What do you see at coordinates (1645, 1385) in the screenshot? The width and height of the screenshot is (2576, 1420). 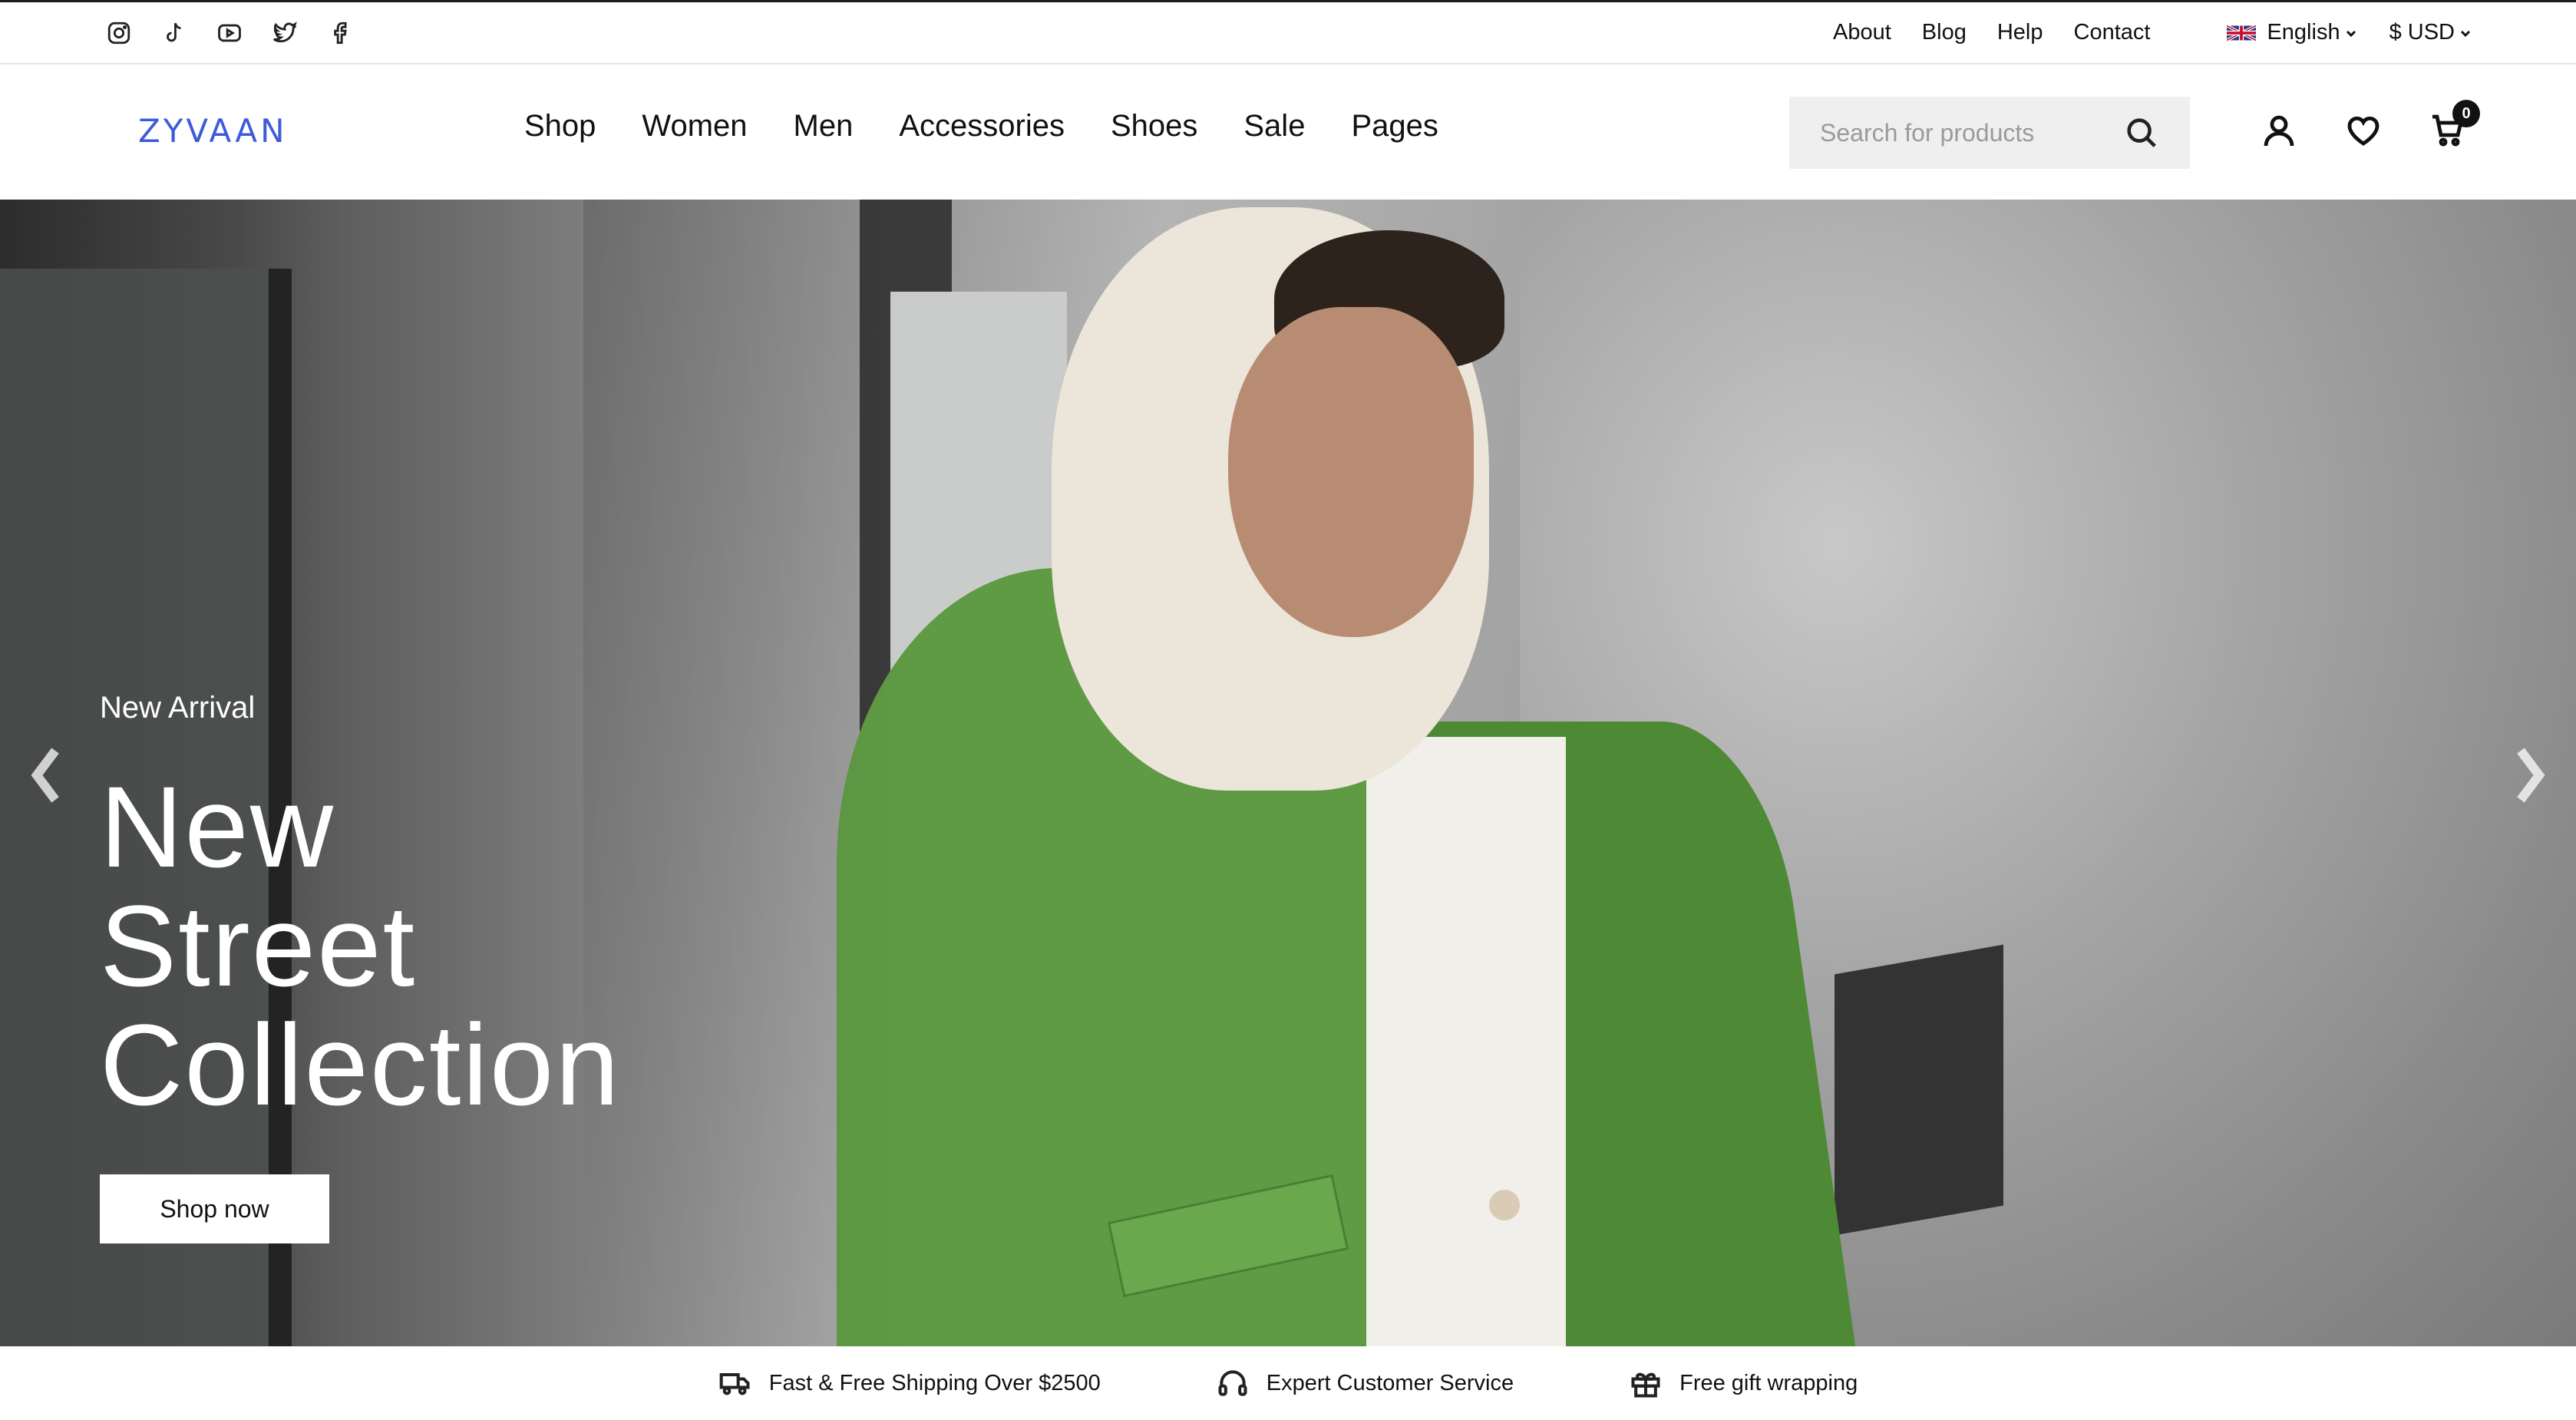 I see `gift-icon` at bounding box center [1645, 1385].